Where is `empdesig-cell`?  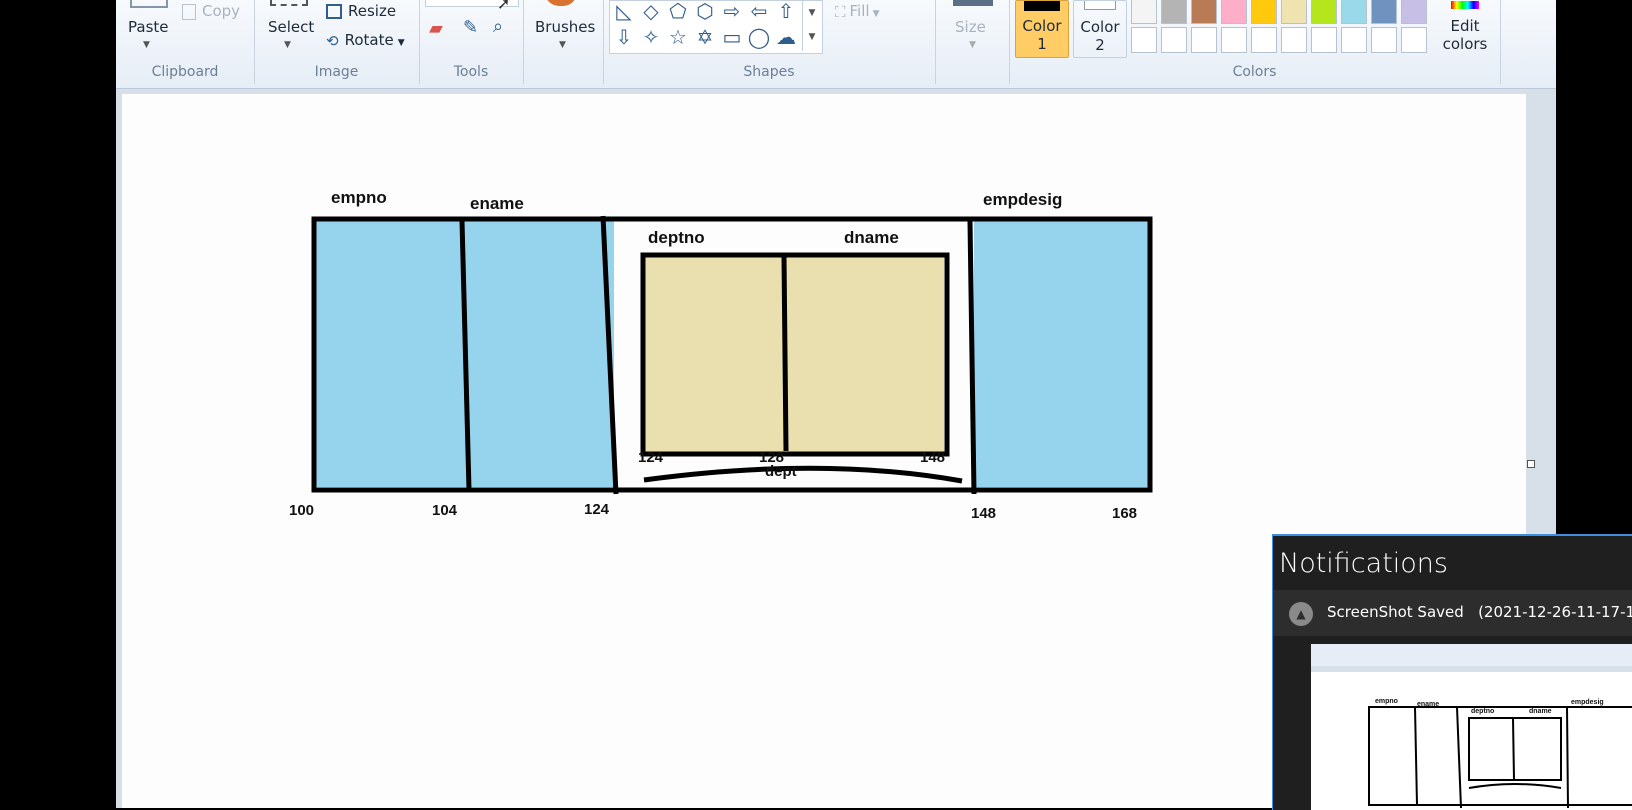
empdesig-cell is located at coordinates (1061, 354).